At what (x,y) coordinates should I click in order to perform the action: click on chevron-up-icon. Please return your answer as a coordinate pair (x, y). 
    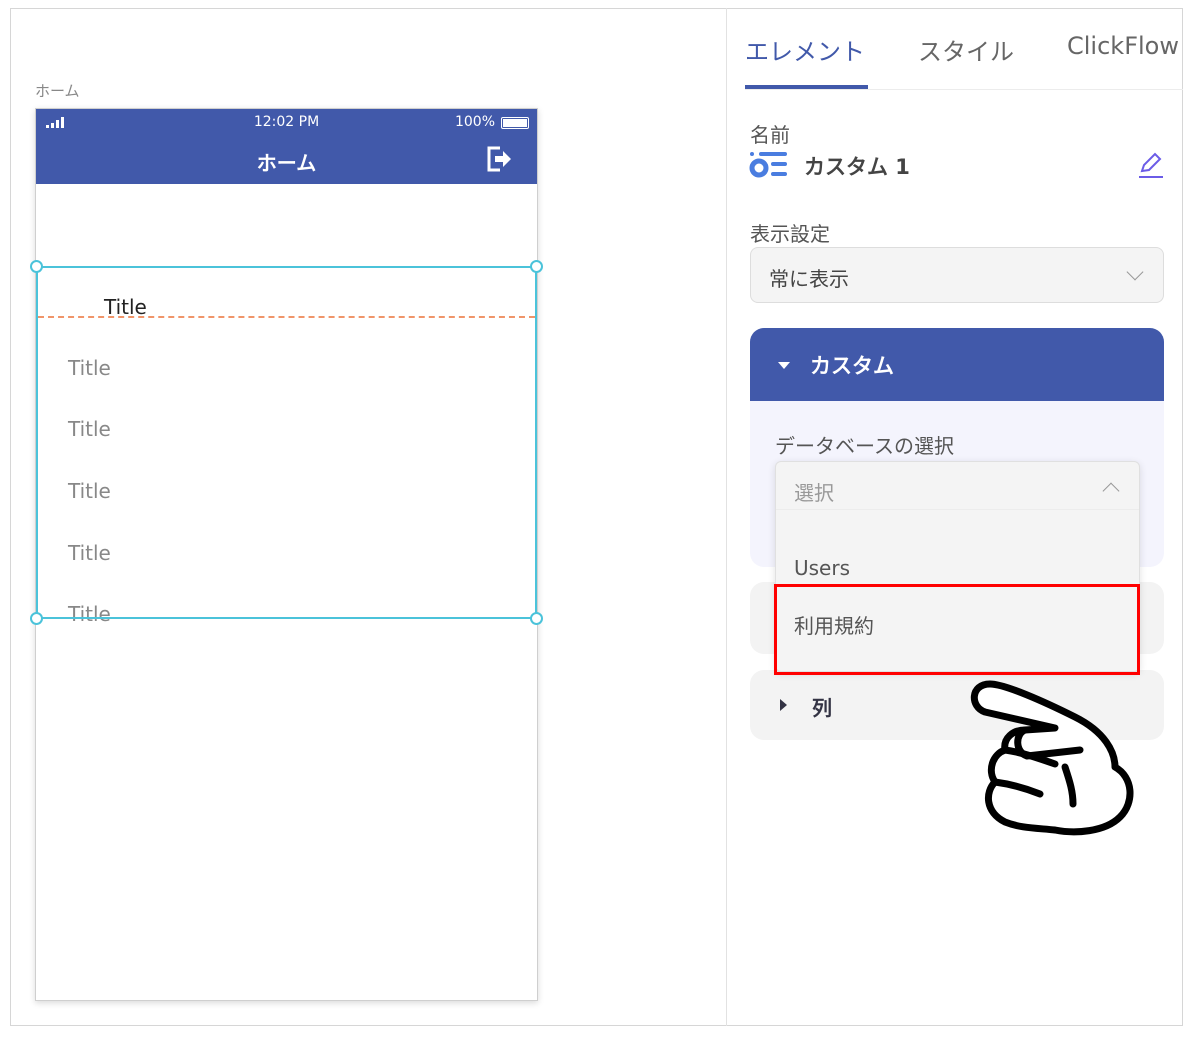
    Looking at the image, I should click on (1111, 491).